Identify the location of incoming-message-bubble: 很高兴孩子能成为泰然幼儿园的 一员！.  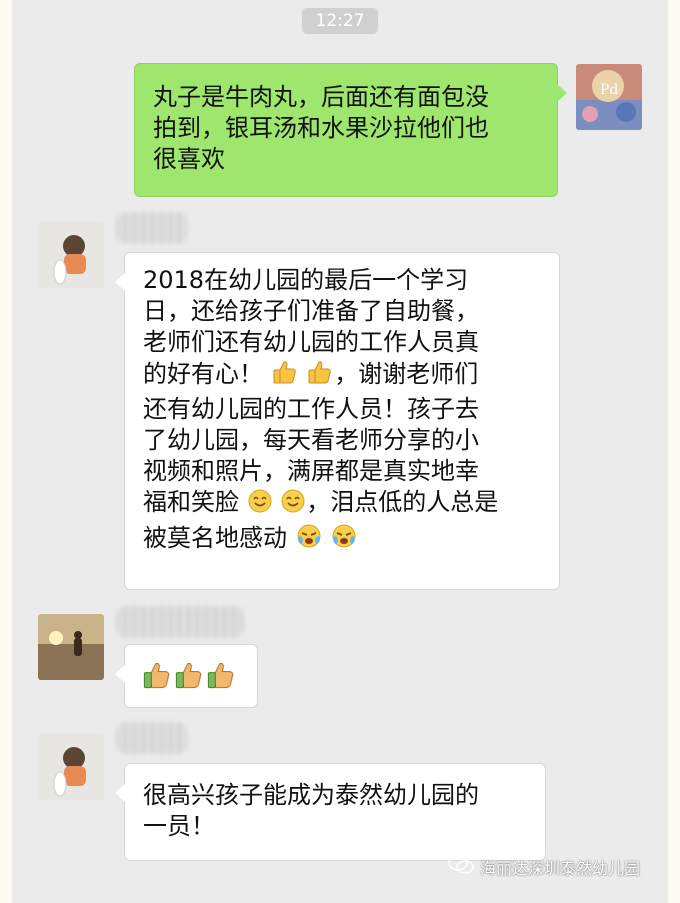
(330, 812).